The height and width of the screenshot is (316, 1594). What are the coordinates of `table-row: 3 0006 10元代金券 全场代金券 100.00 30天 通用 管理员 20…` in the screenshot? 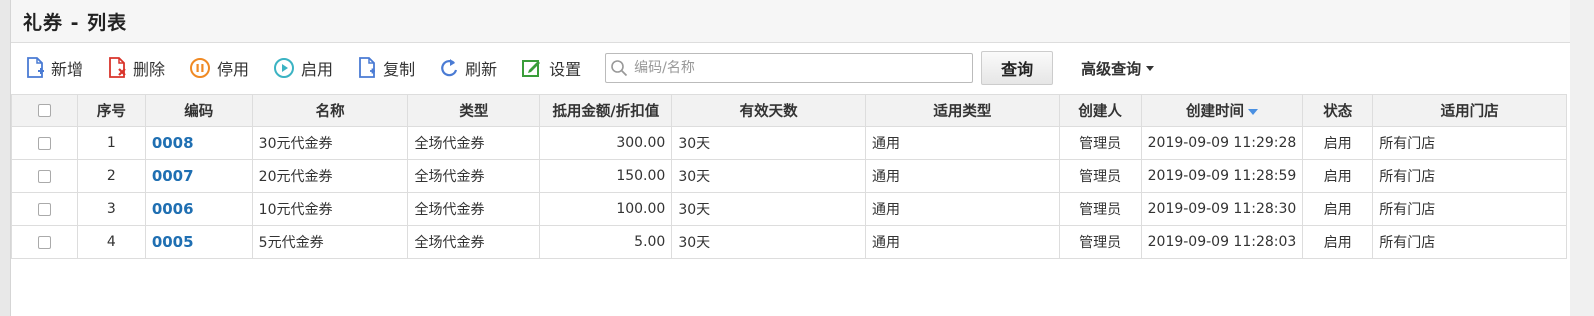 It's located at (789, 209).